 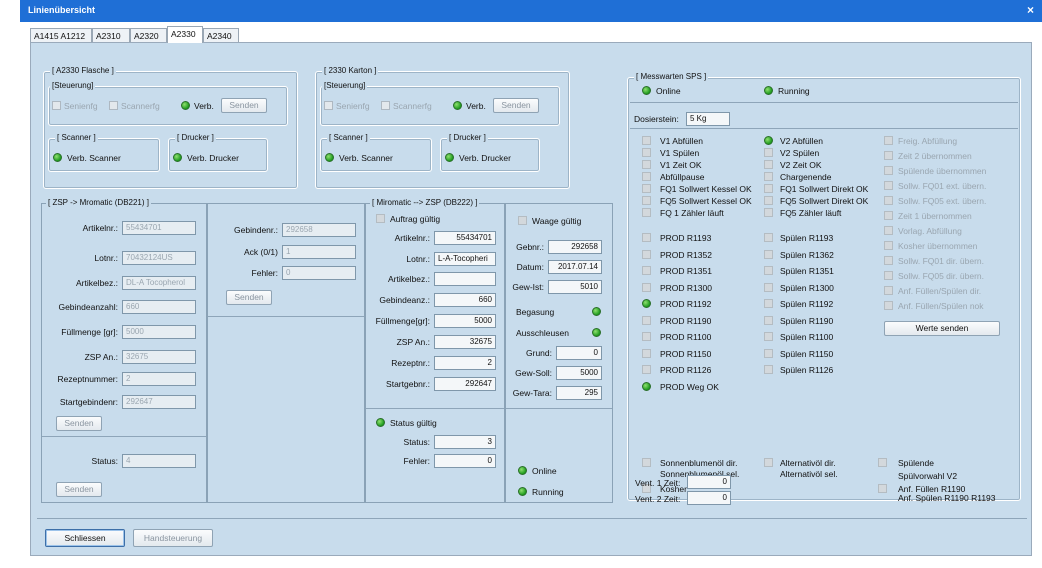 I want to click on vent2-field: 0, so click(x=709, y=498).